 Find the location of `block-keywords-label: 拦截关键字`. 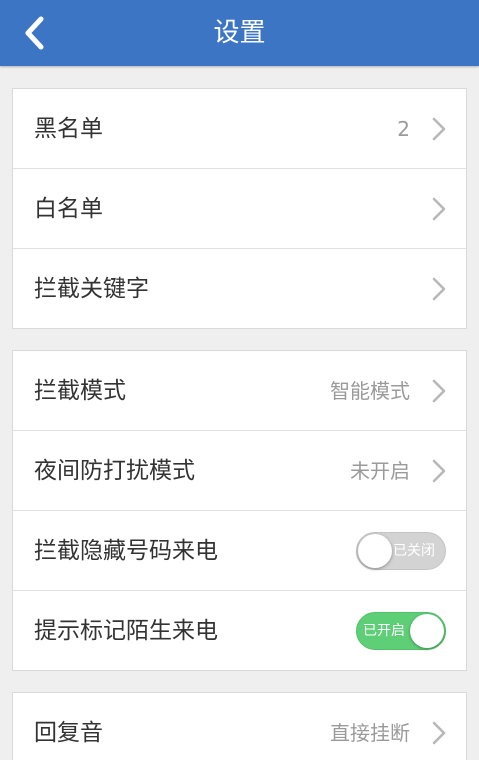

block-keywords-label: 拦截关键字 is located at coordinates (91, 289).